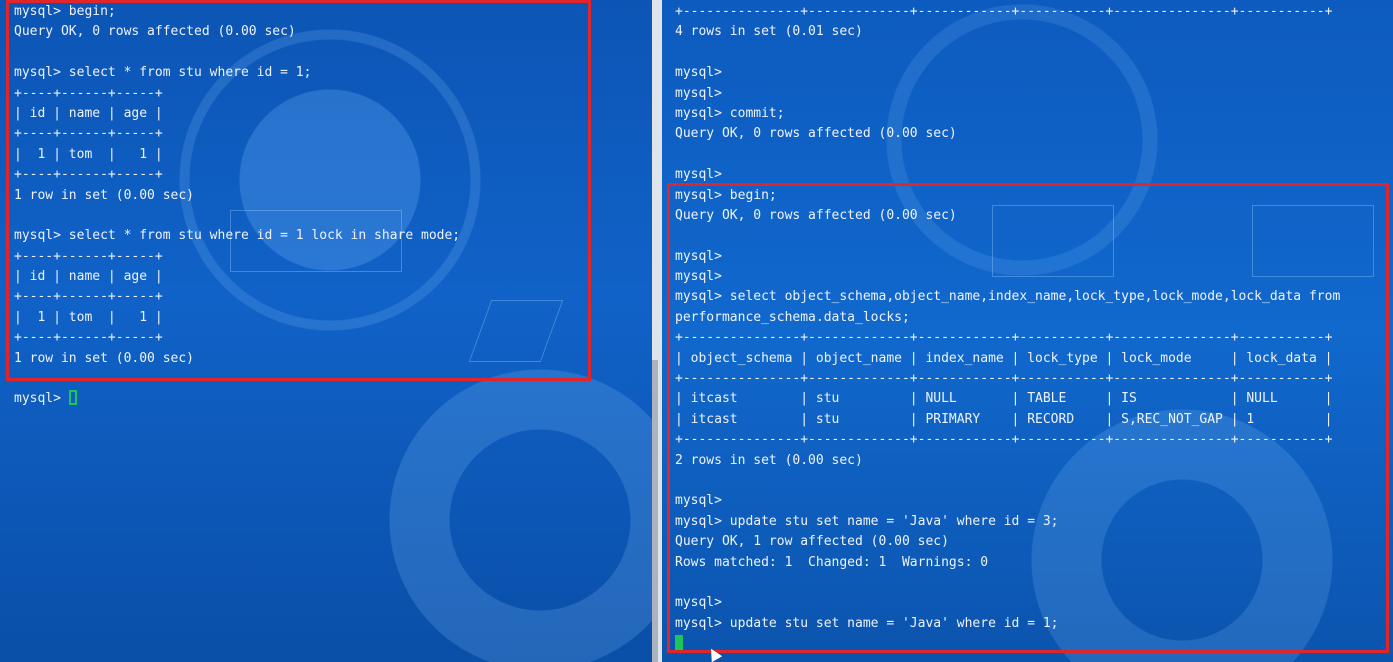  What do you see at coordinates (816, 134) in the screenshot?
I see `right-line: Query OK, 0 rows affected (0.00 sec)` at bounding box center [816, 134].